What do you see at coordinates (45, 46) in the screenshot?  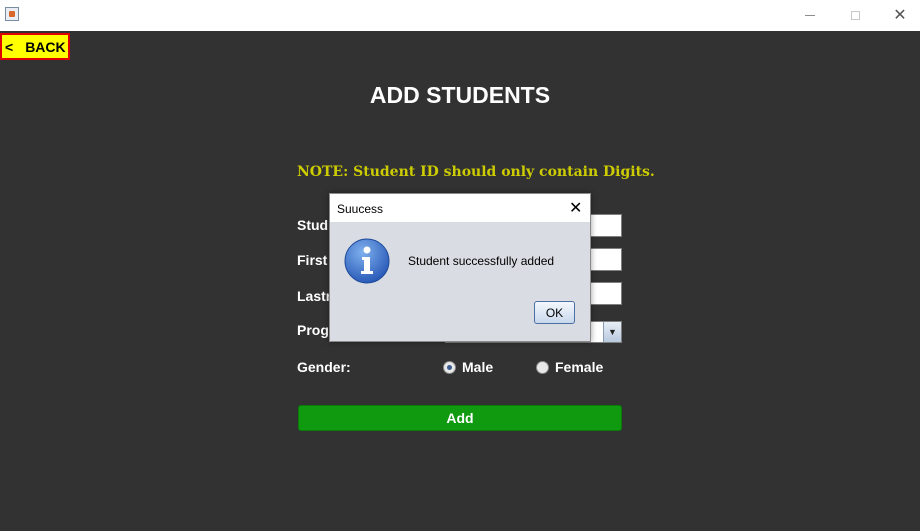 I see `back-button-label: BACK` at bounding box center [45, 46].